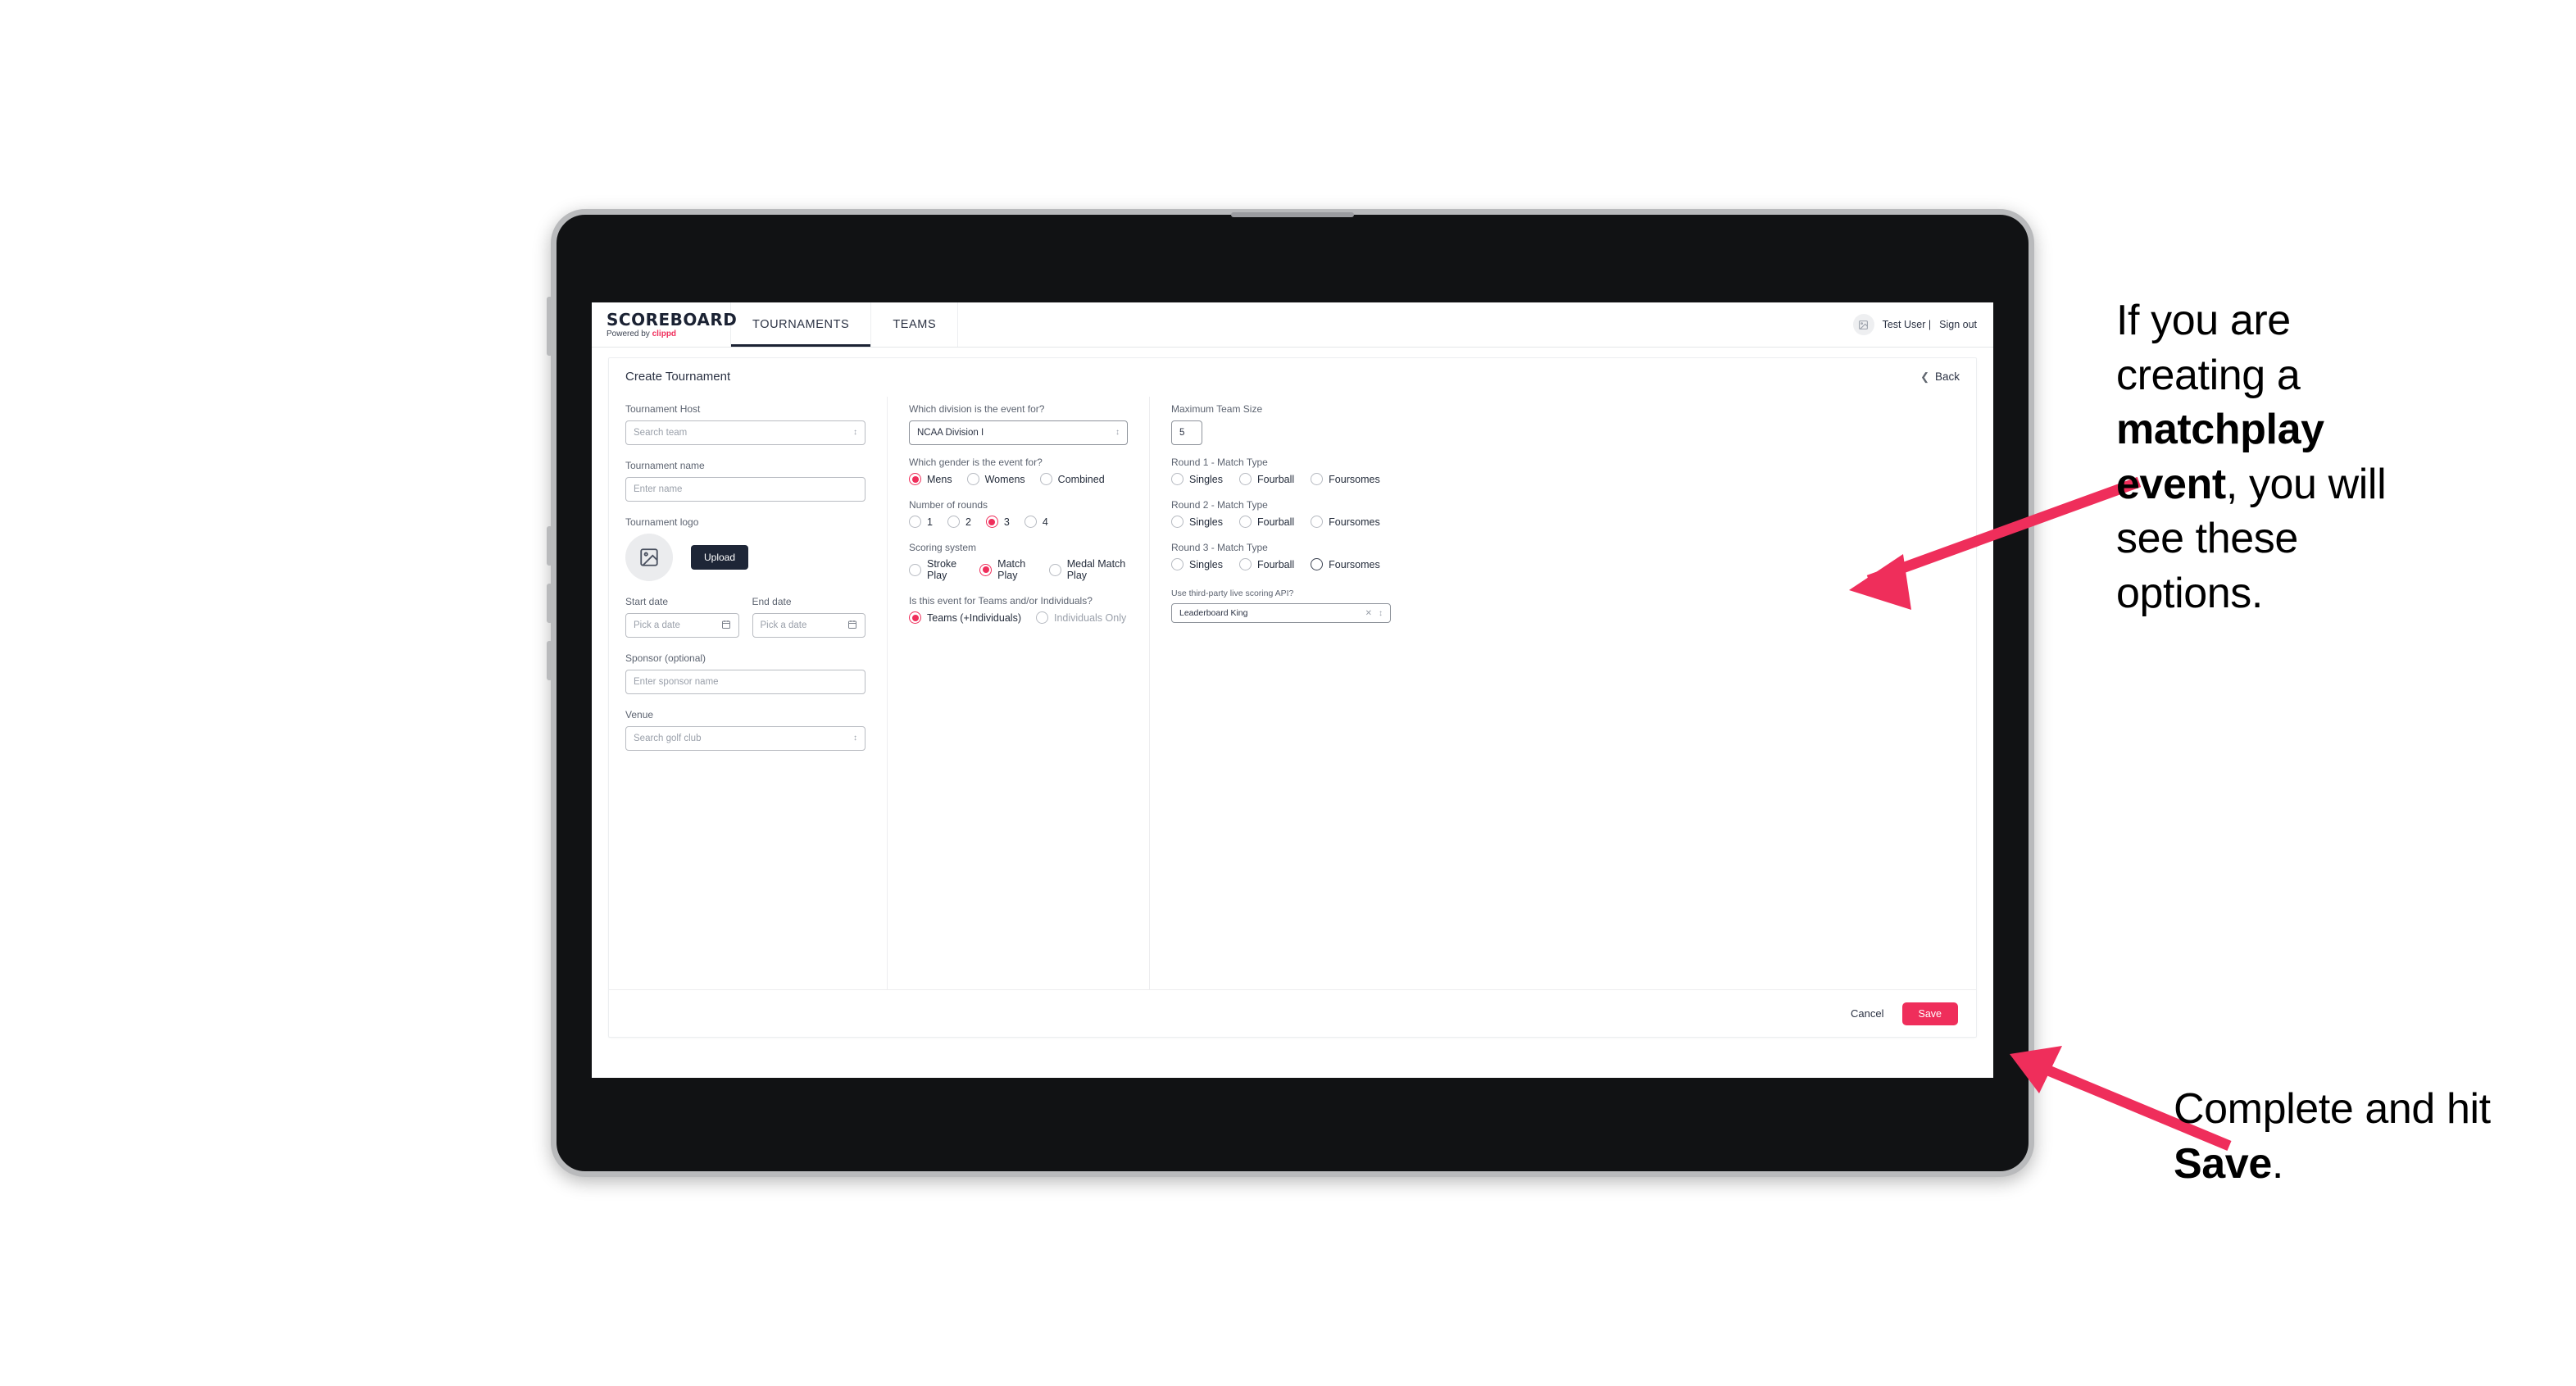 The image size is (2576, 1386). I want to click on label-end-date: End date, so click(772, 601).